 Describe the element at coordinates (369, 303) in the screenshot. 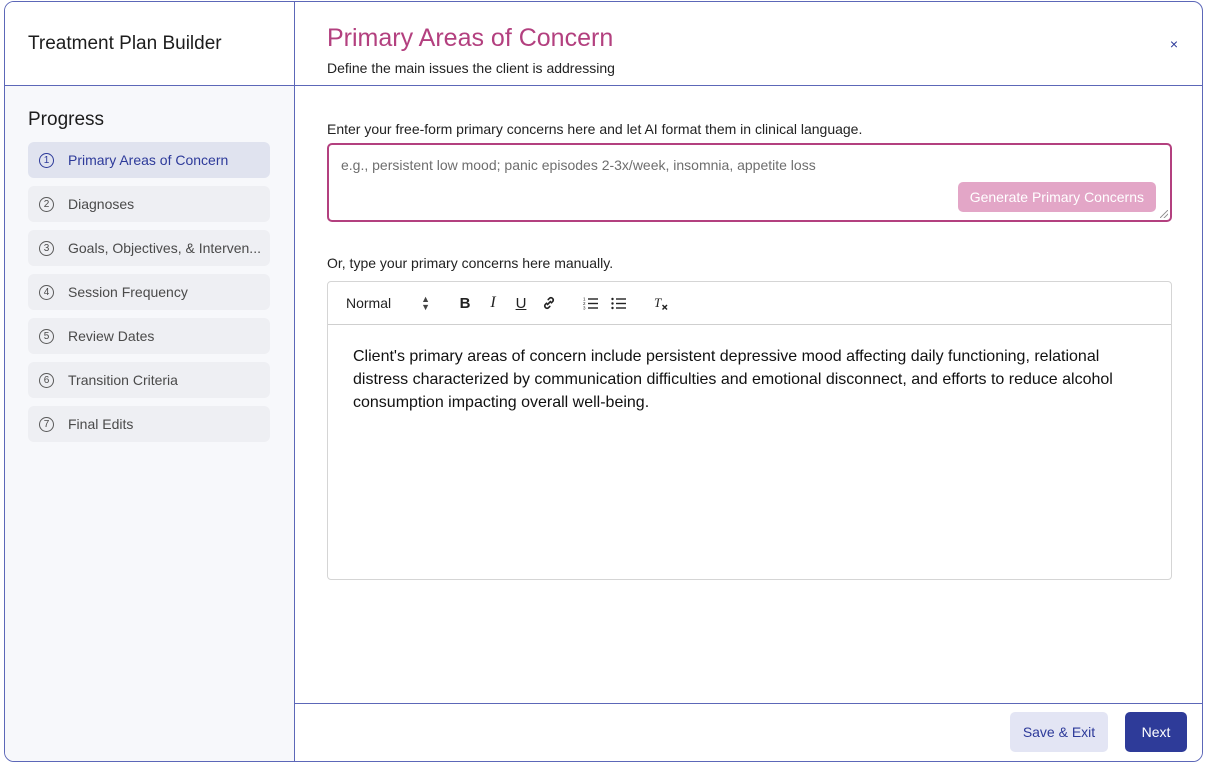

I see `text-format-value: Normal` at that location.